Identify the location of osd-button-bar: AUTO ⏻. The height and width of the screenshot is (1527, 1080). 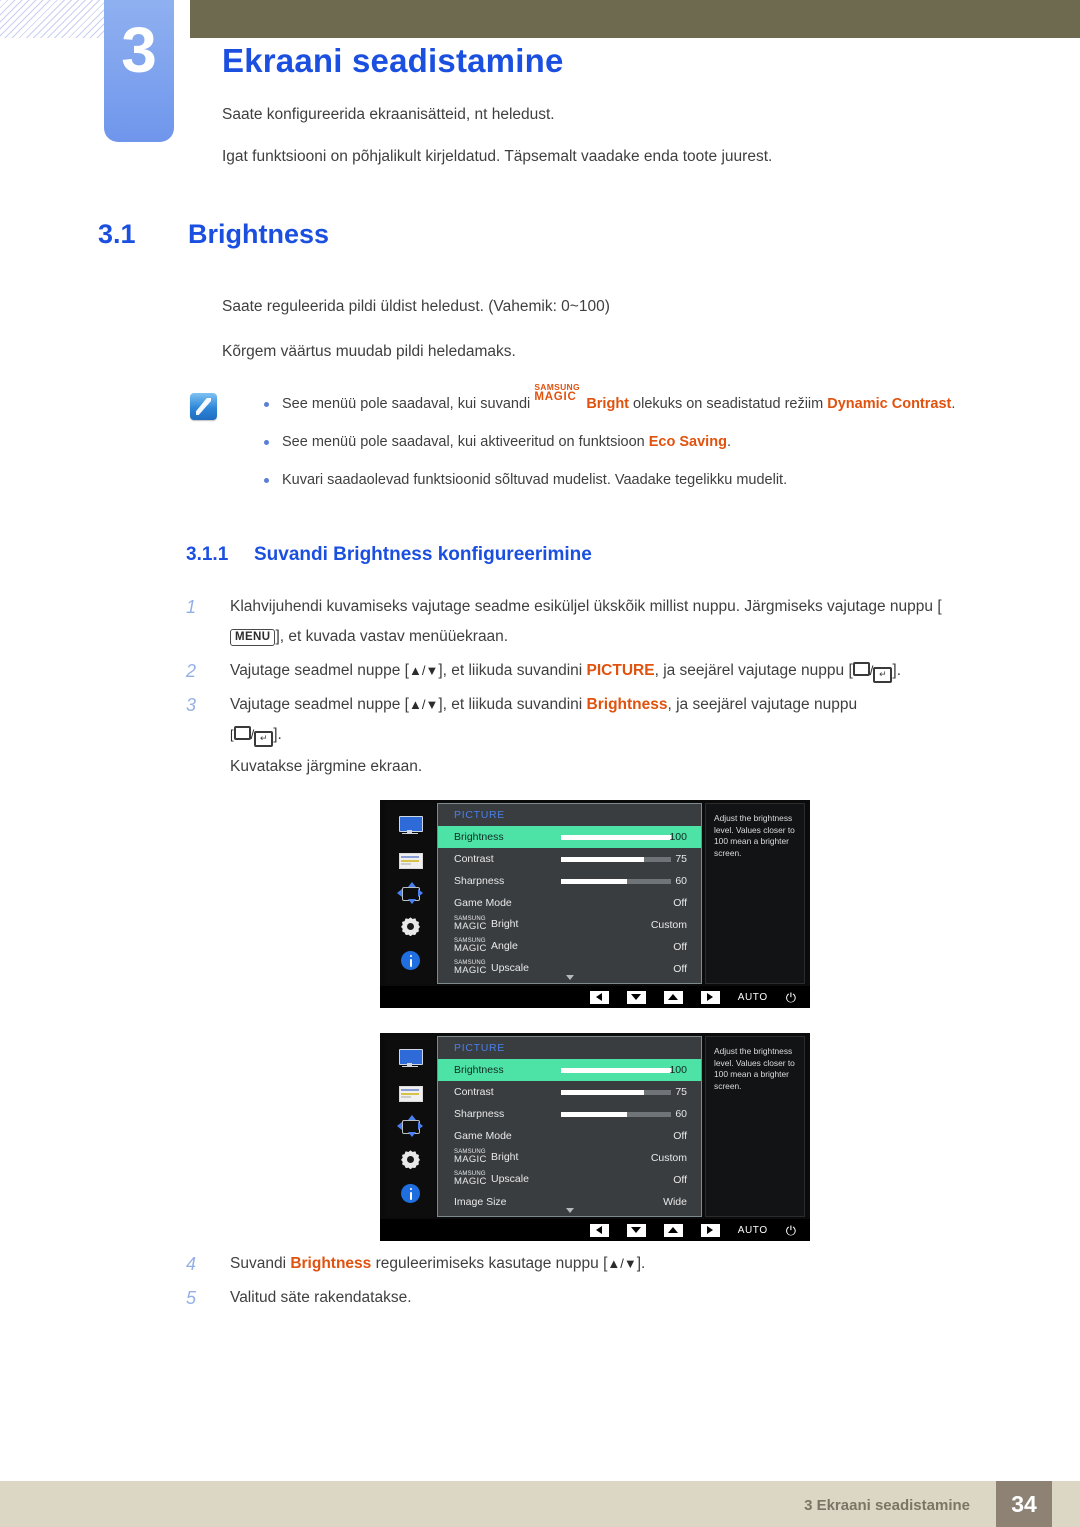
(595, 1230).